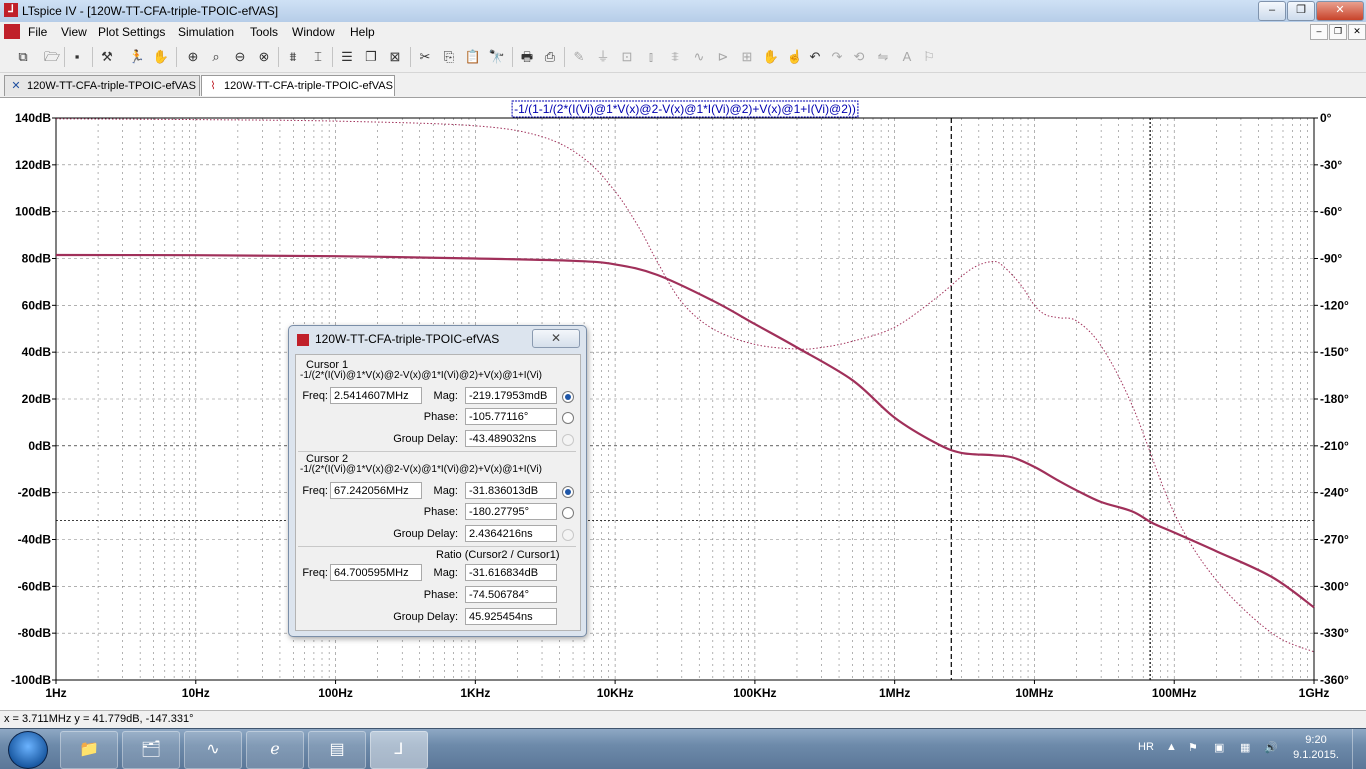  Describe the element at coordinates (318, 57) in the screenshot. I see `cursor-icon: ⌶` at that location.